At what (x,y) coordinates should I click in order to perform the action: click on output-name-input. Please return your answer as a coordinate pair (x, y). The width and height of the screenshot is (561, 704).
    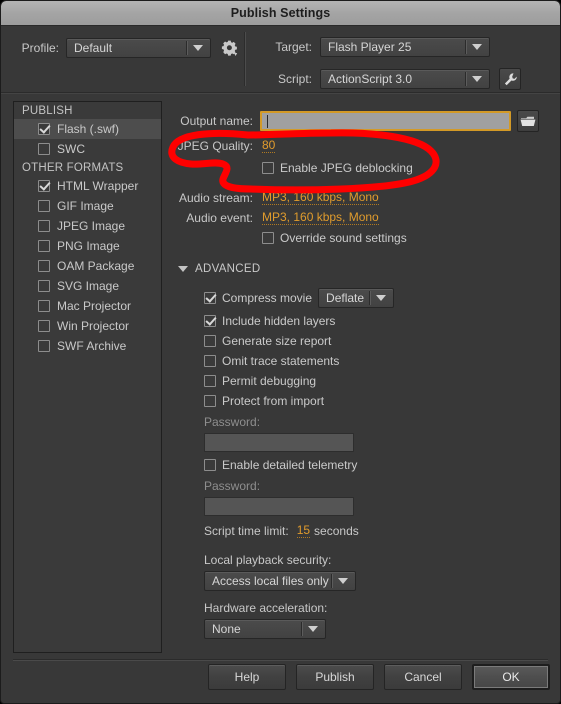
    Looking at the image, I should click on (385, 121).